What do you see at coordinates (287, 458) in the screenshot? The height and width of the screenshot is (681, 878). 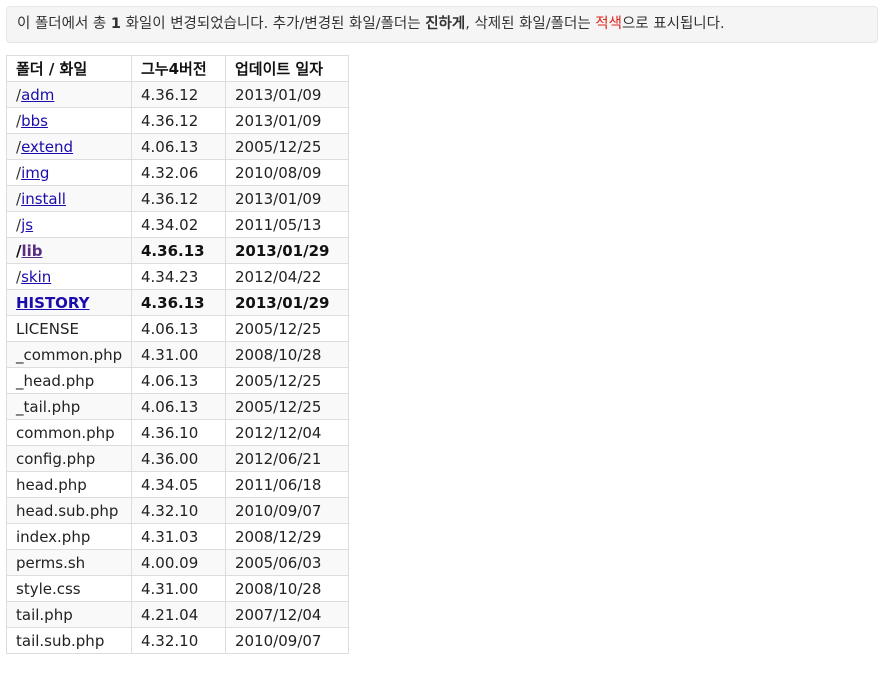 I see `date-cell: 2012/06/21` at bounding box center [287, 458].